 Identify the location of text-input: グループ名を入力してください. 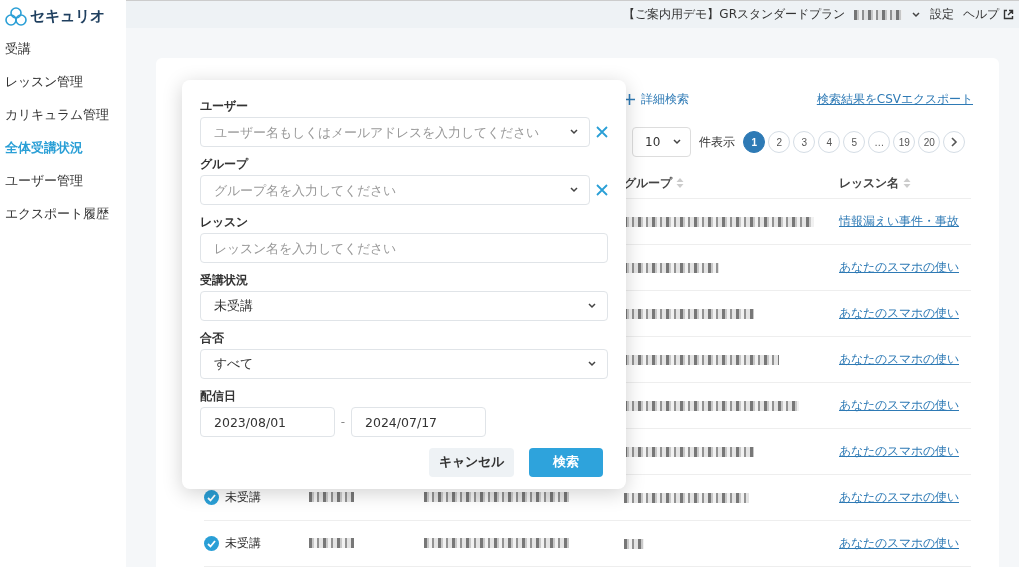
(388, 190).